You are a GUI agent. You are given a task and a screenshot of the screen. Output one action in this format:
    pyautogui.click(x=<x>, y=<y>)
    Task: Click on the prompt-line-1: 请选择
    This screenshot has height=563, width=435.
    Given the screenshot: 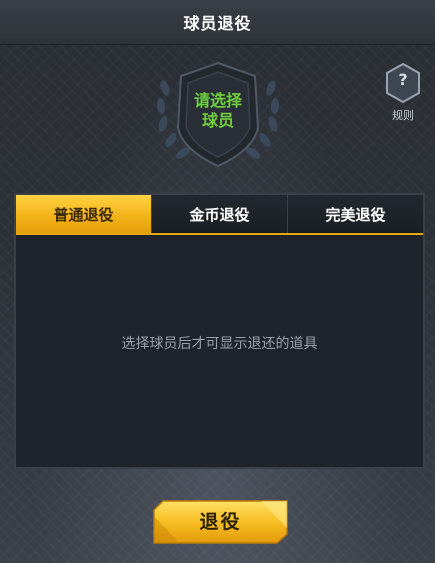 What is the action you would take?
    pyautogui.click(x=217, y=100)
    